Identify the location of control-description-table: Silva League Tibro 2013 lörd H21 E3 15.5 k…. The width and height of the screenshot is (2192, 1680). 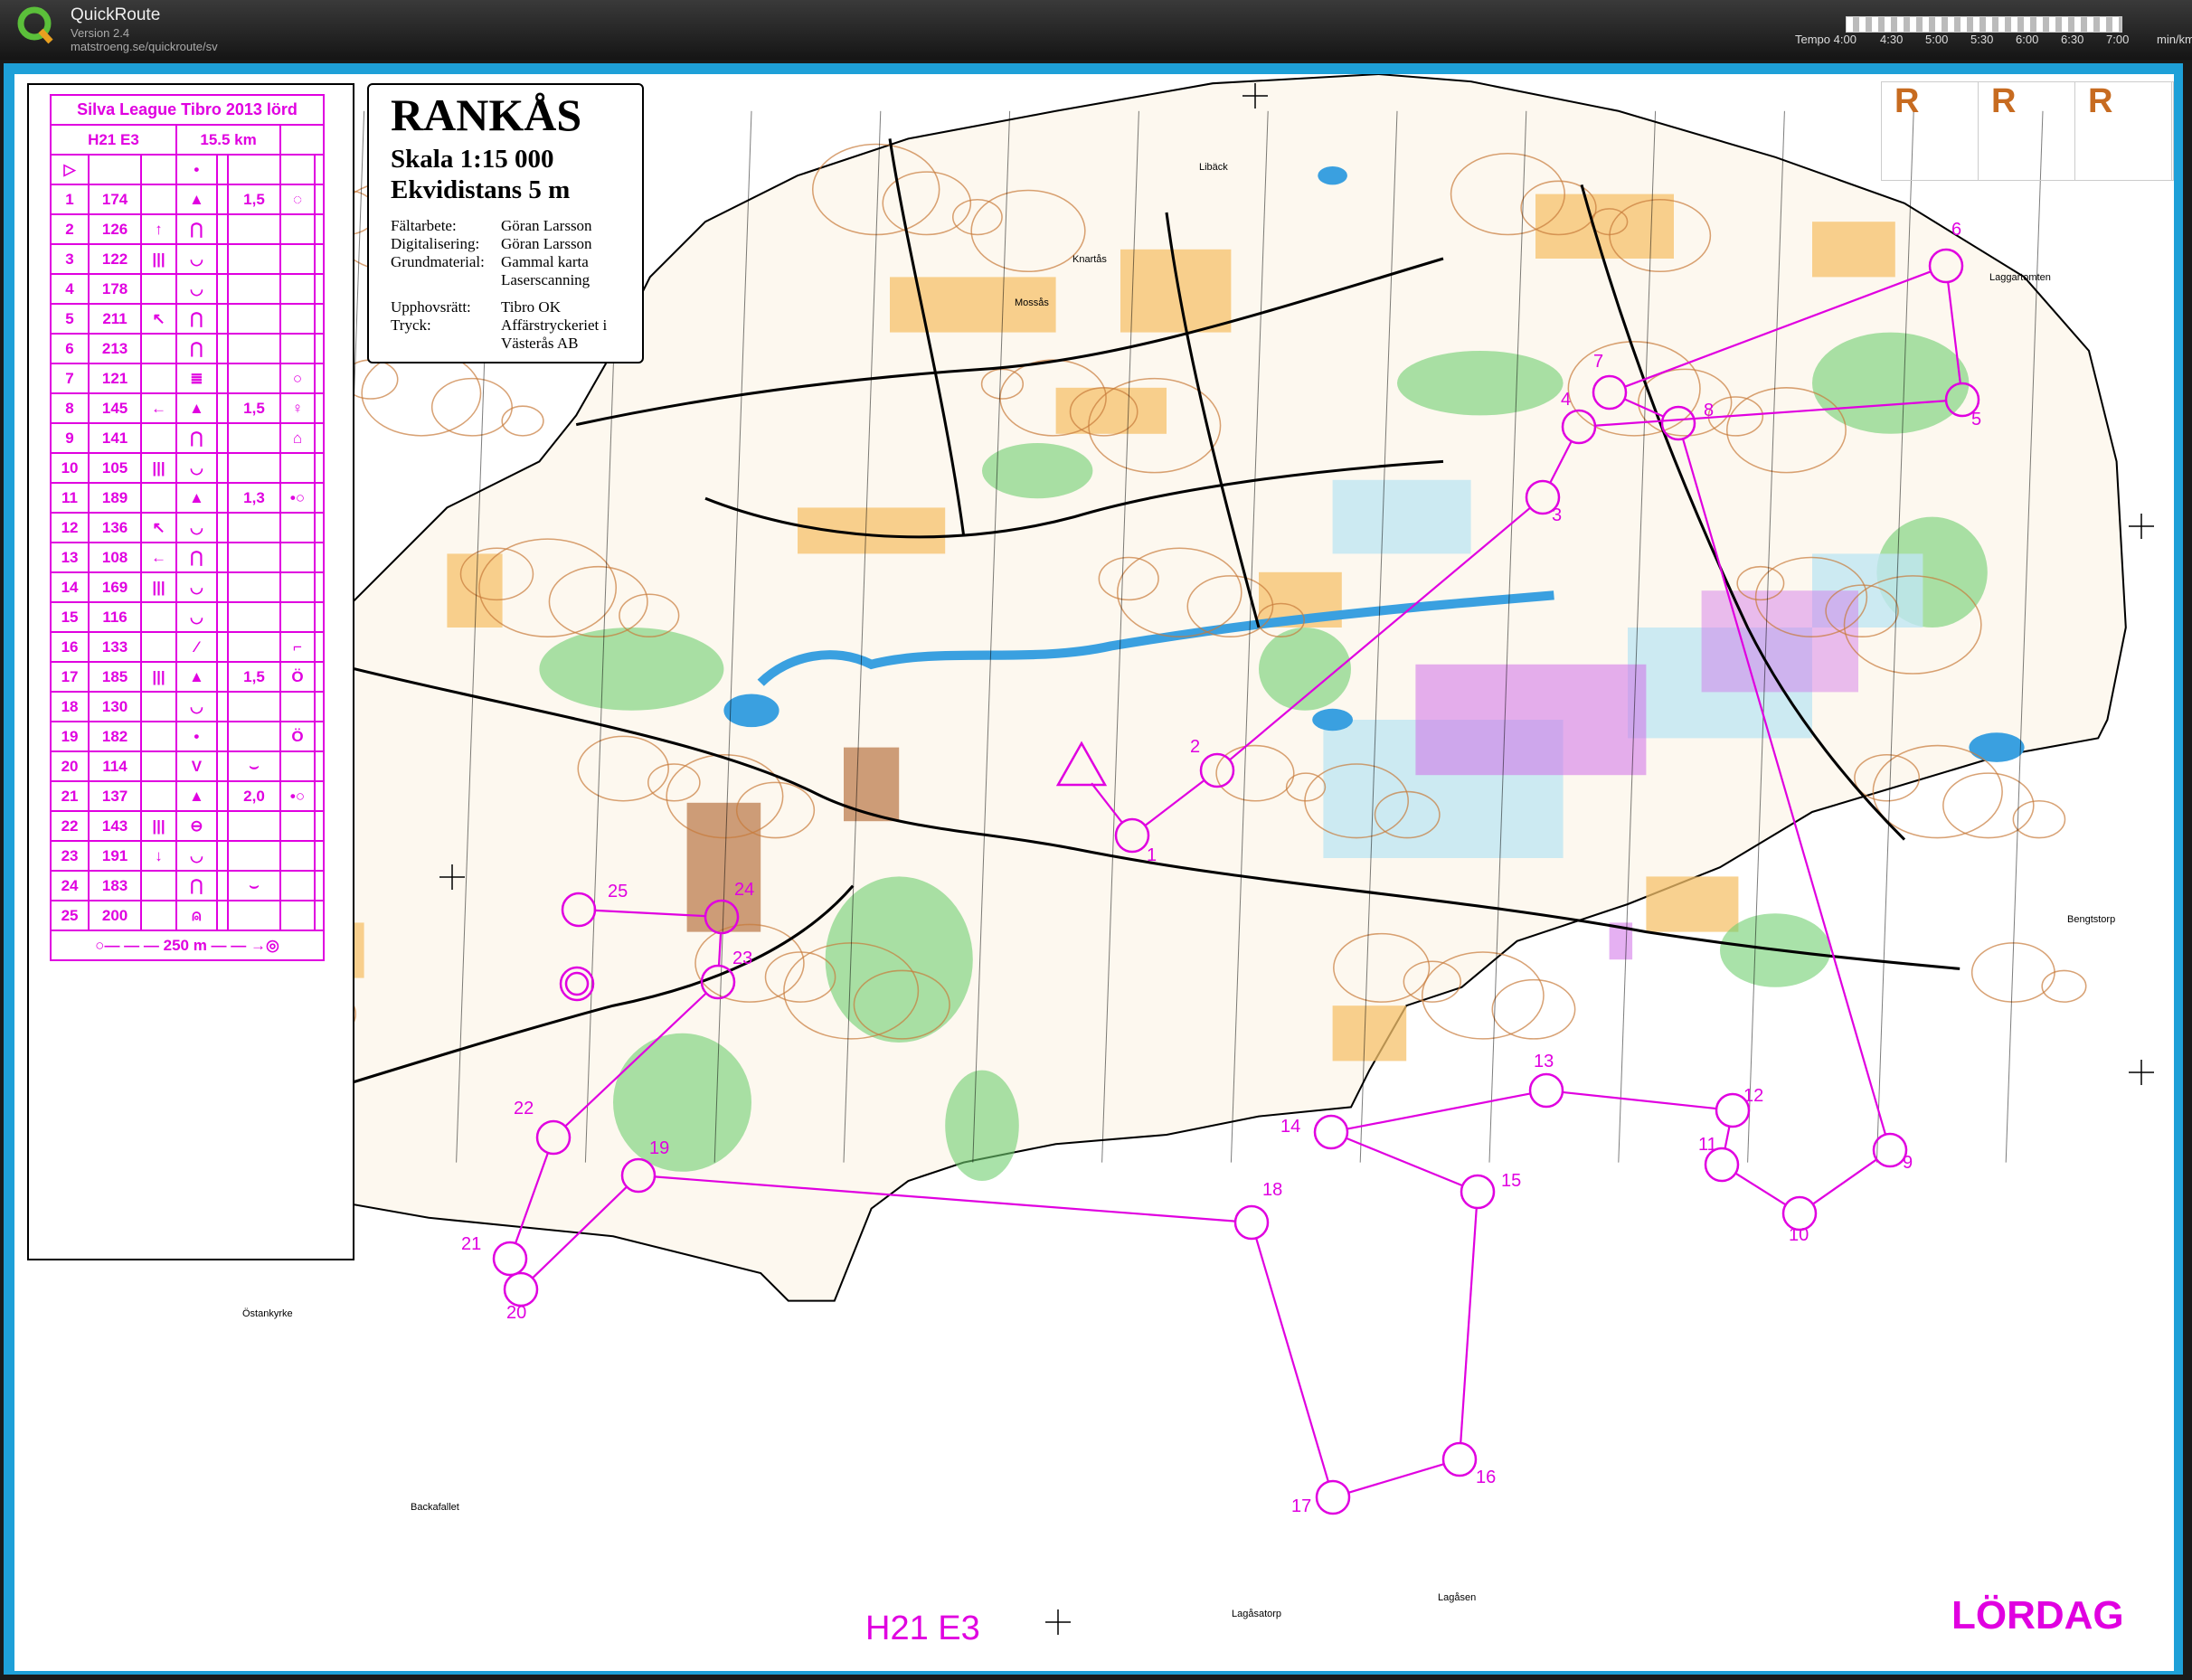
(187, 527).